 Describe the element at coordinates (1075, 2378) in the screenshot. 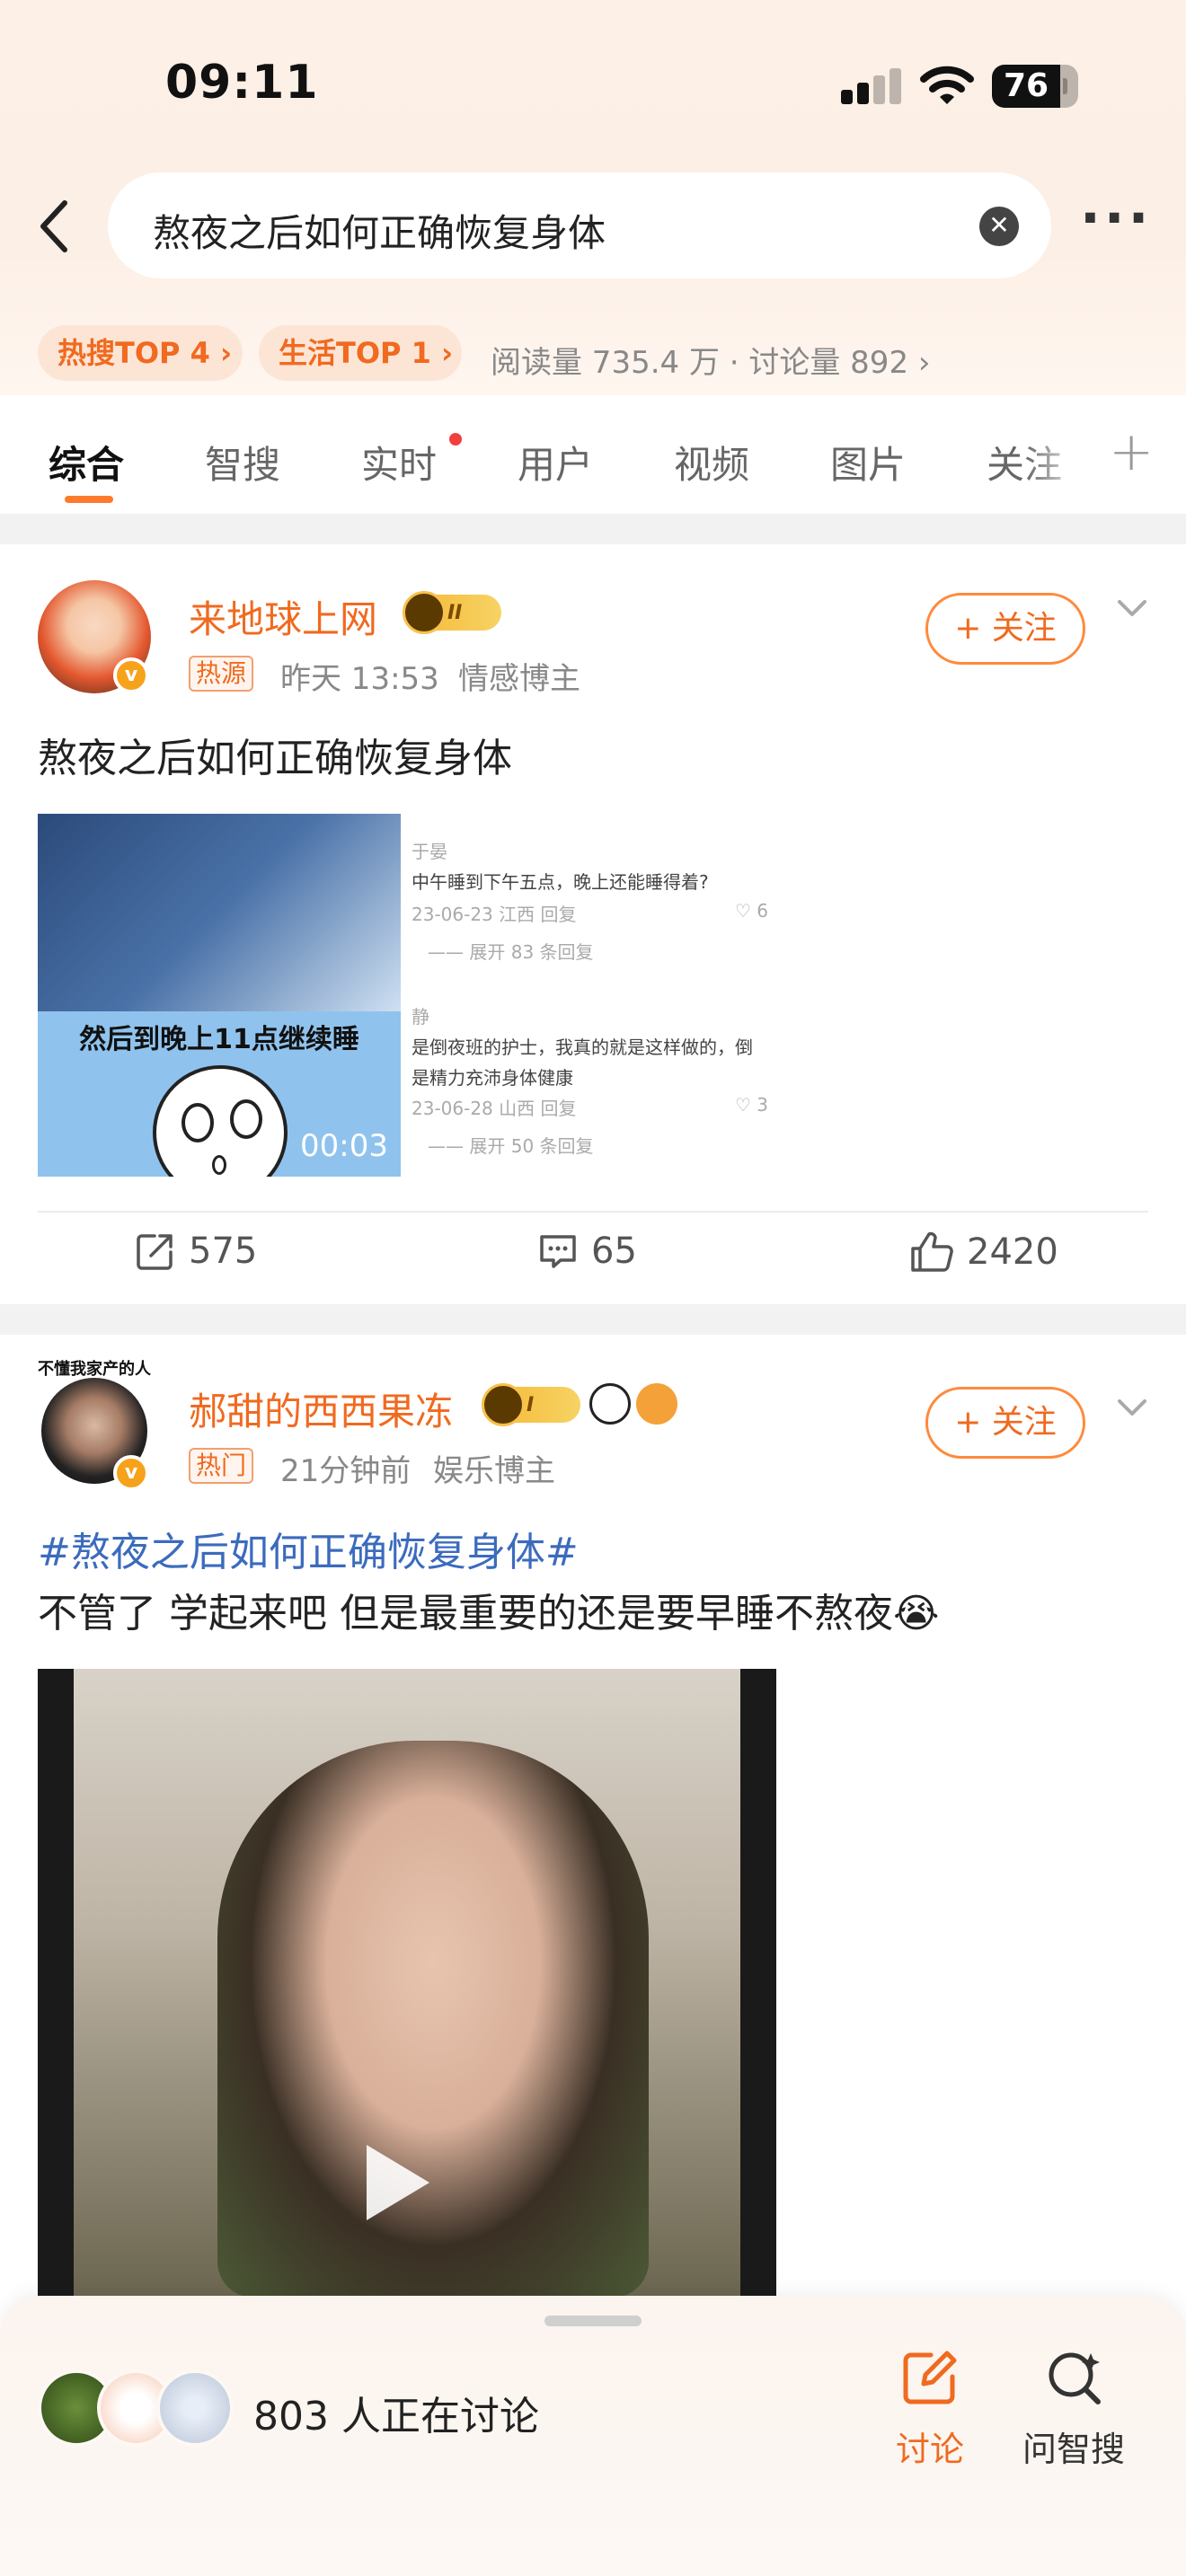

I see `smart-search-icon` at that location.